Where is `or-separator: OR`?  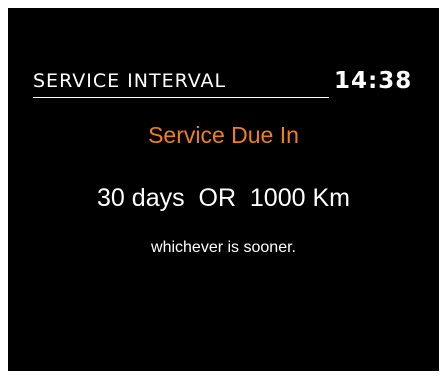
or-separator: OR is located at coordinates (217, 198).